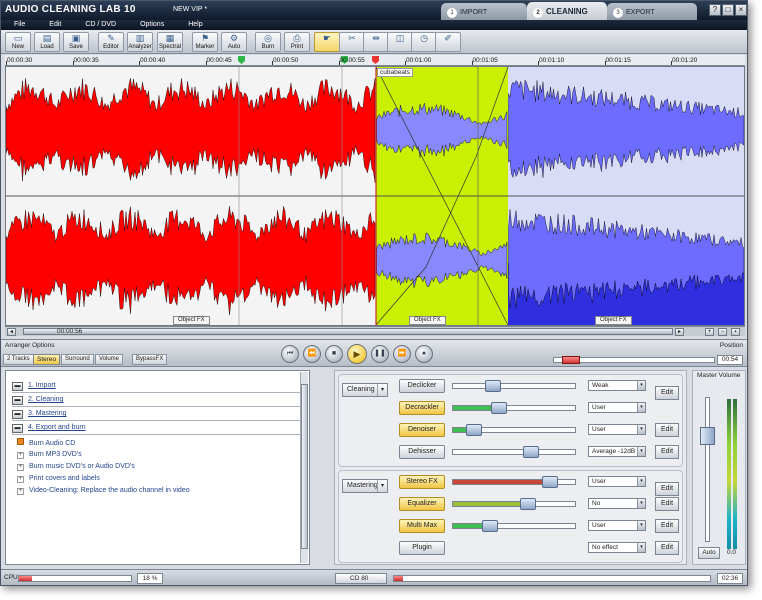 The height and width of the screenshot is (600, 762). What do you see at coordinates (448, 42) in the screenshot?
I see `pen-button: ✐` at bounding box center [448, 42].